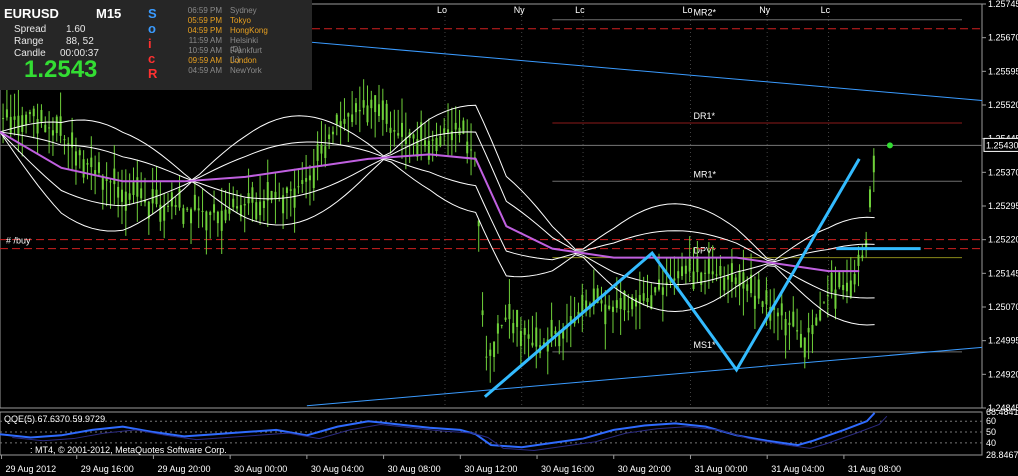 Image resolution: width=1018 pixels, height=476 pixels. What do you see at coordinates (1003, 374) in the screenshot?
I see `y-tick-label: 1.24920` at bounding box center [1003, 374].